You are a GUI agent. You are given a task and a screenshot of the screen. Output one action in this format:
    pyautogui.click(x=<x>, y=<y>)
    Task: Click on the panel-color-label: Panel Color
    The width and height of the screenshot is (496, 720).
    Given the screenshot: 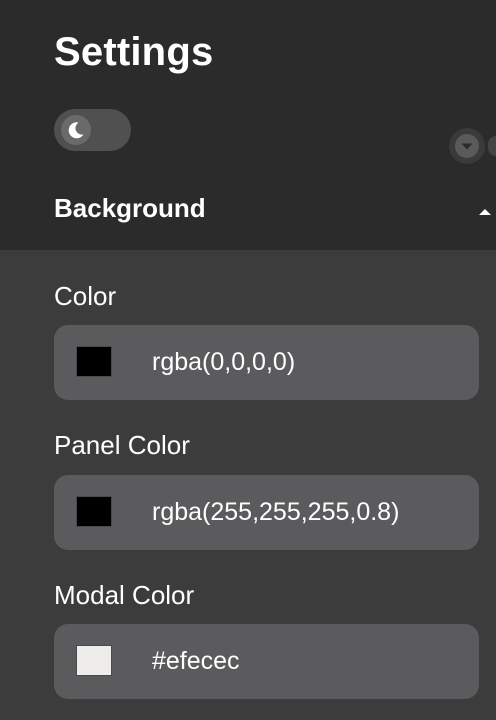 What is the action you would take?
    pyautogui.click(x=122, y=445)
    